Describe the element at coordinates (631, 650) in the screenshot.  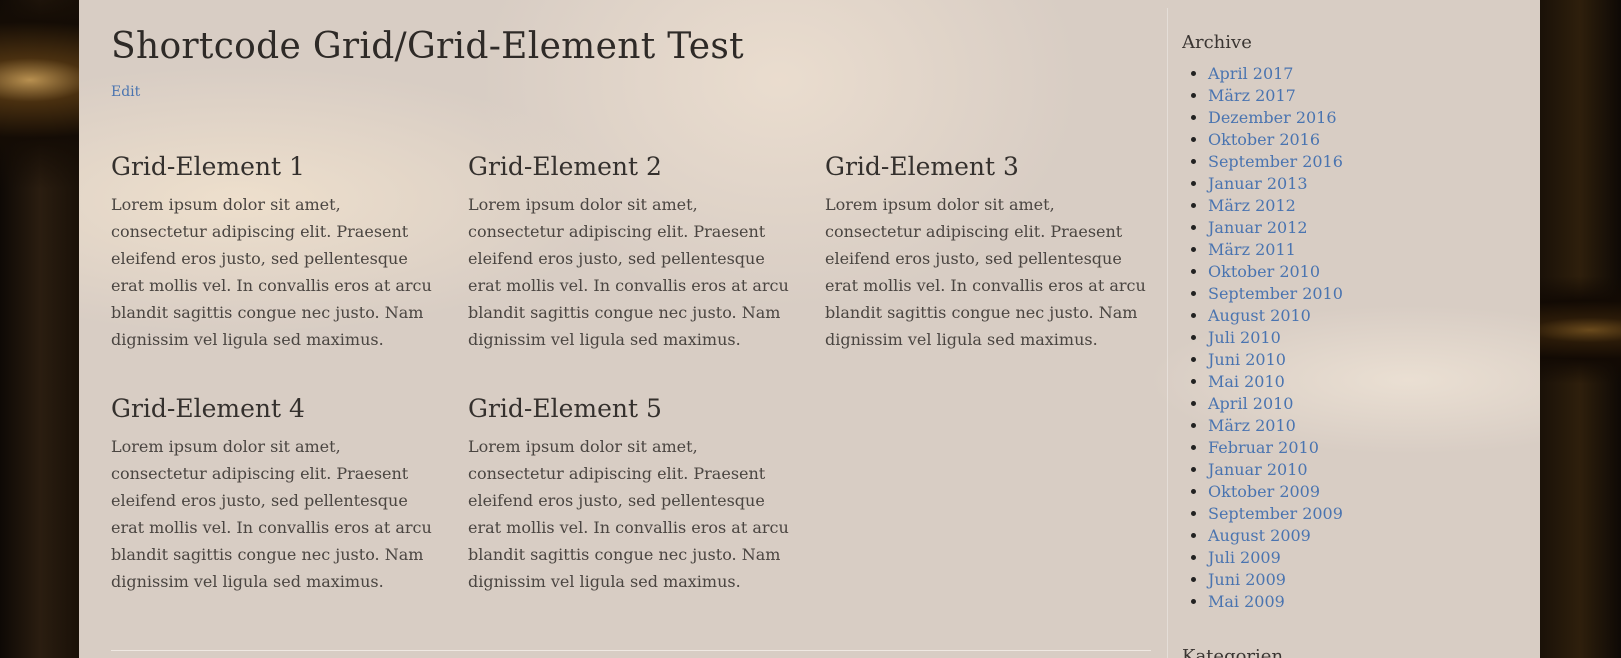
I see `content-divider` at that location.